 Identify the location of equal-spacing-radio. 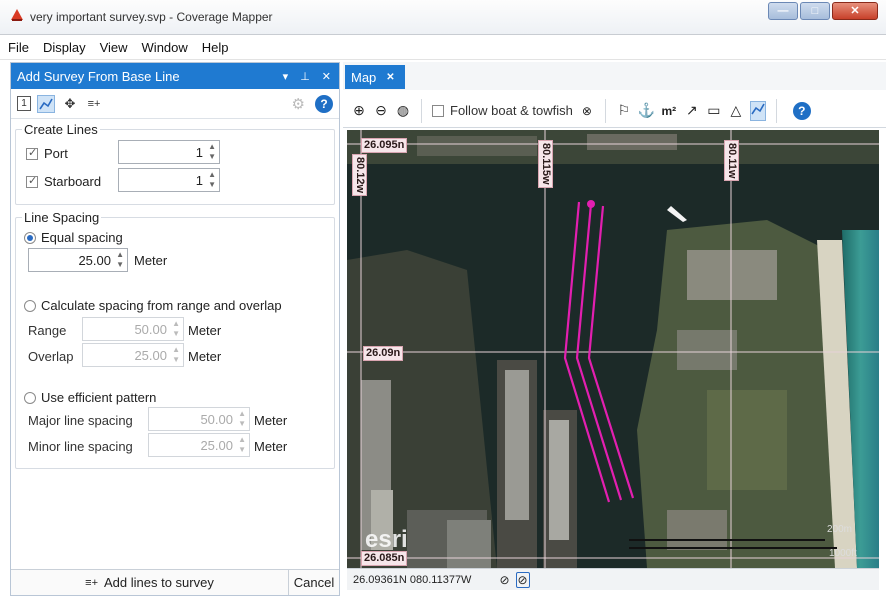
(30, 237).